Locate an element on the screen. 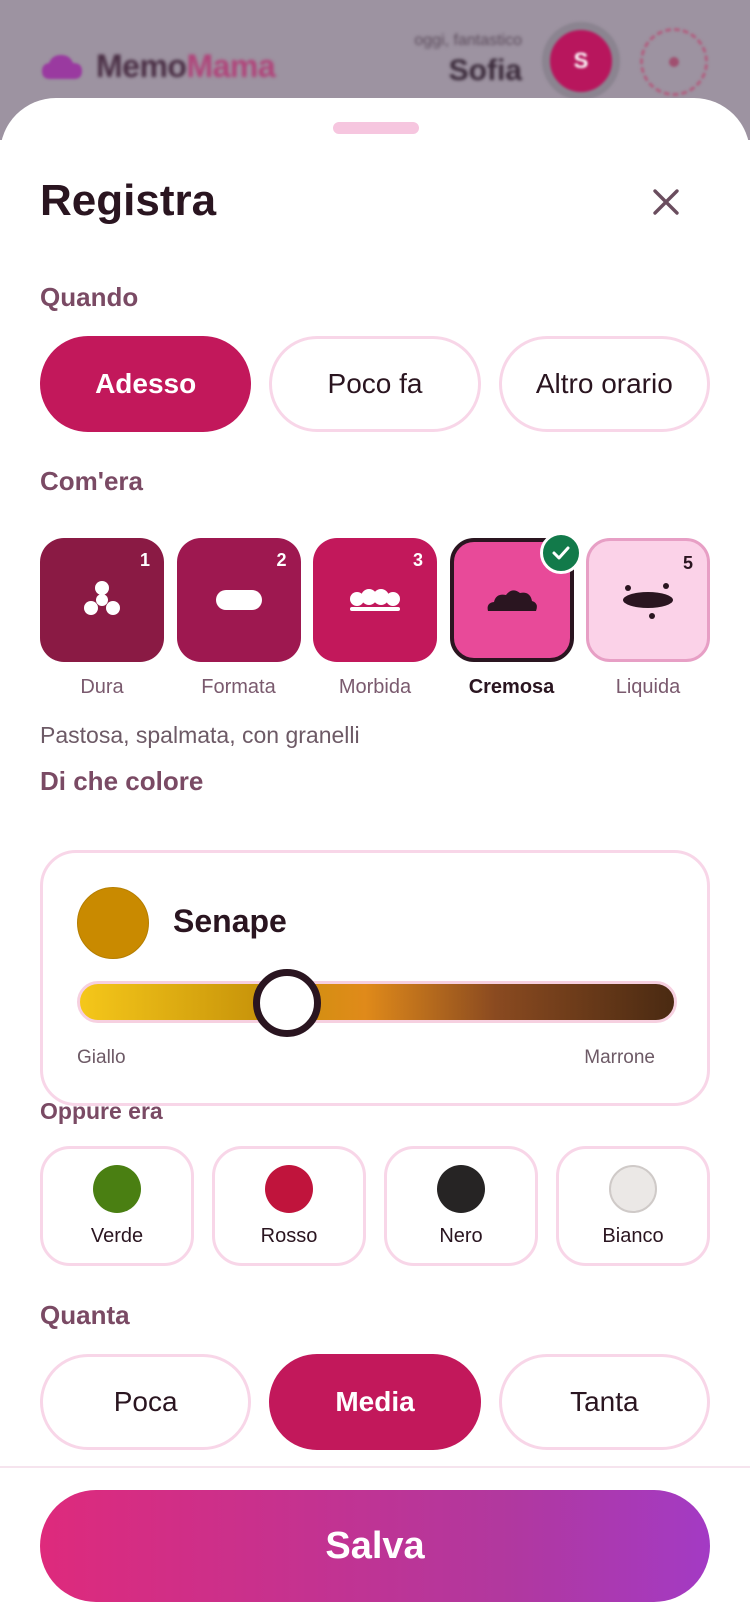 The width and height of the screenshot is (750, 1624). color-option-label: Rosso is located at coordinates (289, 1235).